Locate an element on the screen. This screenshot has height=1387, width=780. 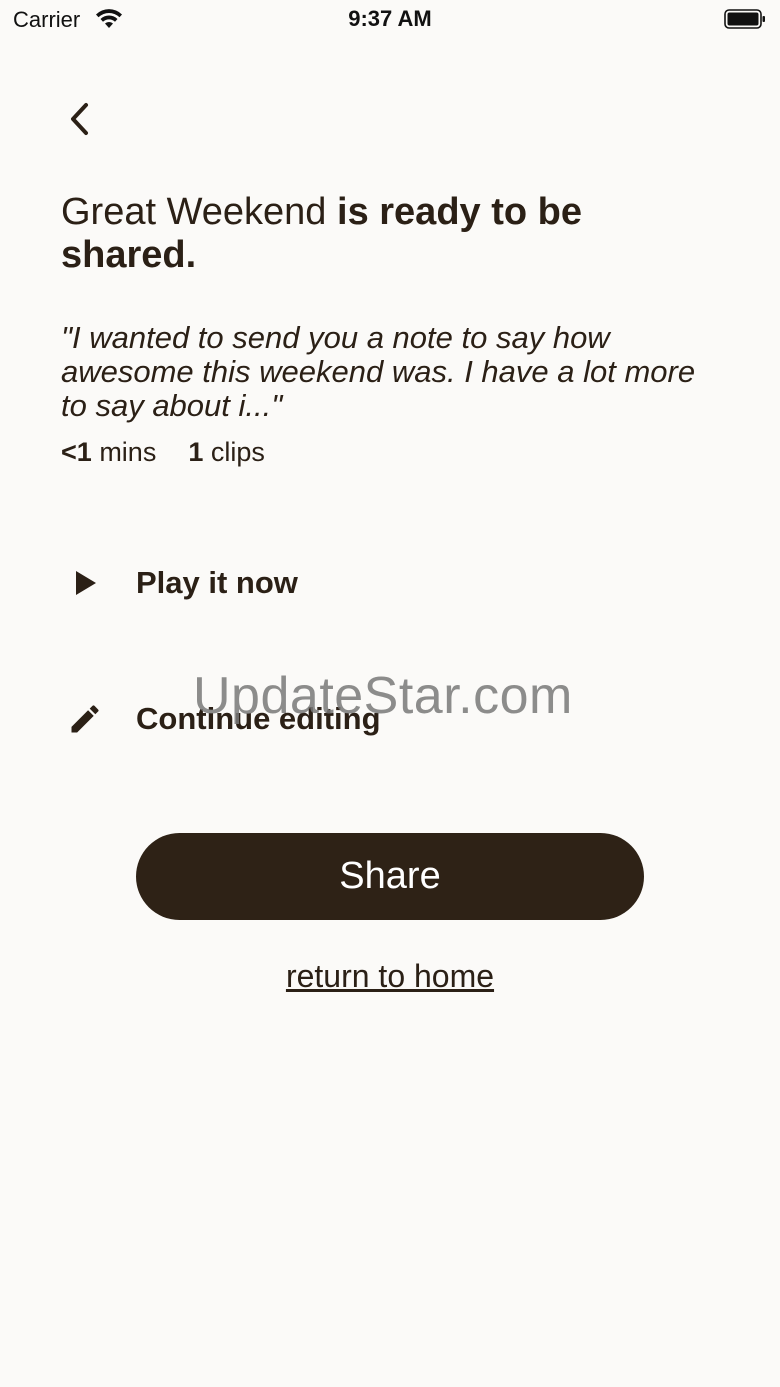
duration-meta: <1 mins is located at coordinates (108, 452).